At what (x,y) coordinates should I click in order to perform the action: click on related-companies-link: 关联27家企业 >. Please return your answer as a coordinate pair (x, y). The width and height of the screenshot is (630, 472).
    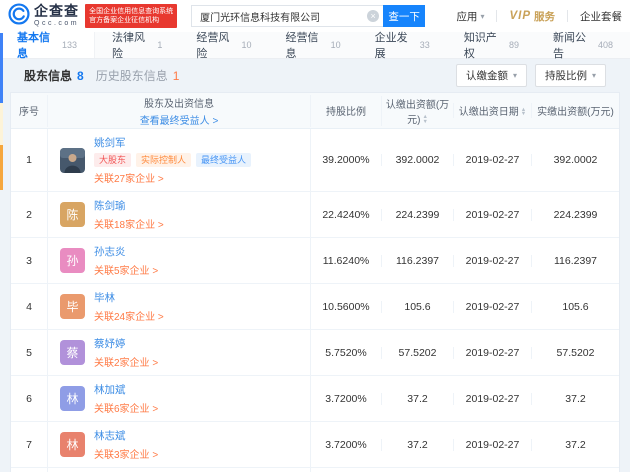
    Looking at the image, I should click on (129, 177).